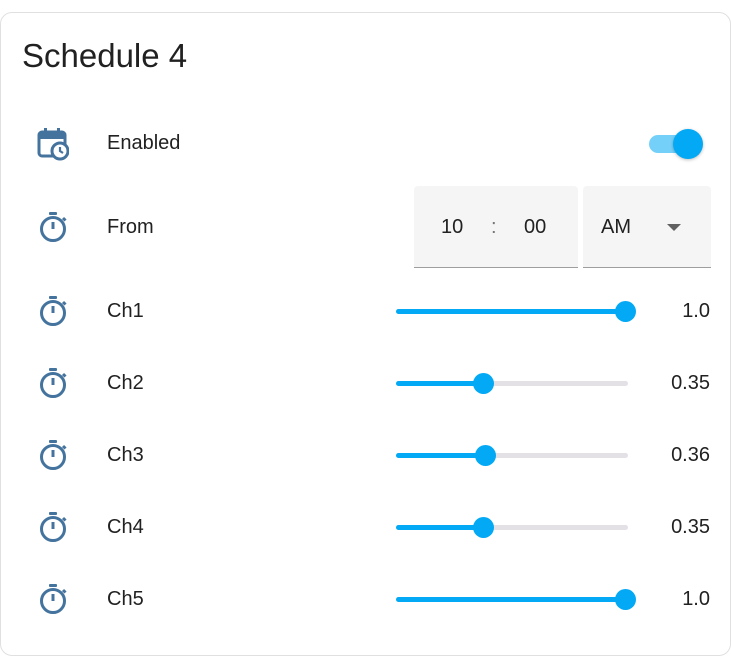 The width and height of the screenshot is (731, 656). What do you see at coordinates (688, 144) in the screenshot?
I see `toggle-thumb` at bounding box center [688, 144].